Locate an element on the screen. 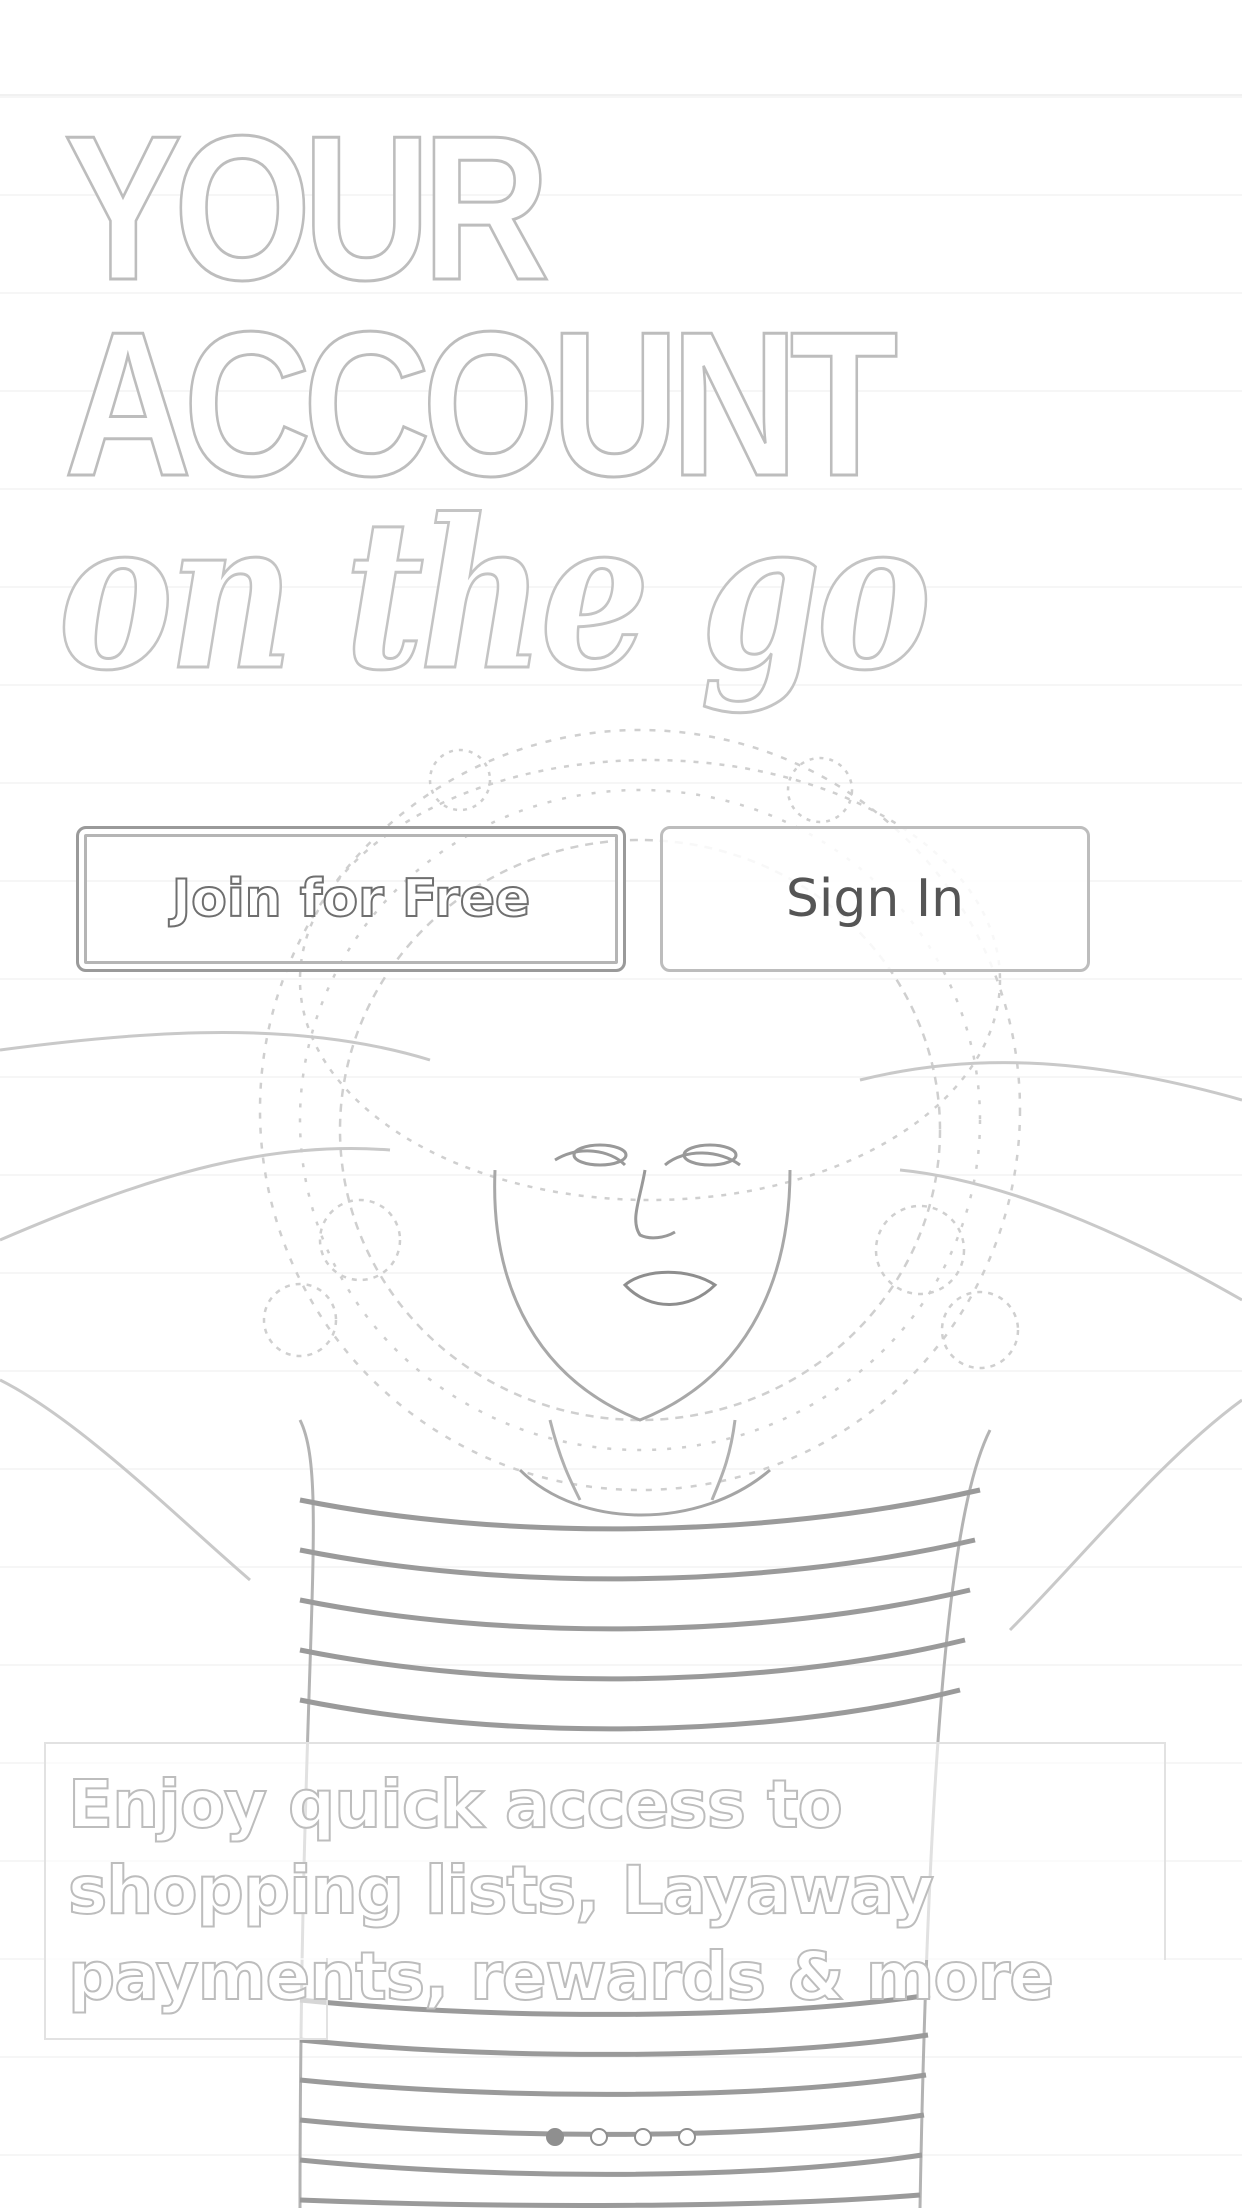 The width and height of the screenshot is (1242, 2208). carousel-pagination is located at coordinates (621, 2137).